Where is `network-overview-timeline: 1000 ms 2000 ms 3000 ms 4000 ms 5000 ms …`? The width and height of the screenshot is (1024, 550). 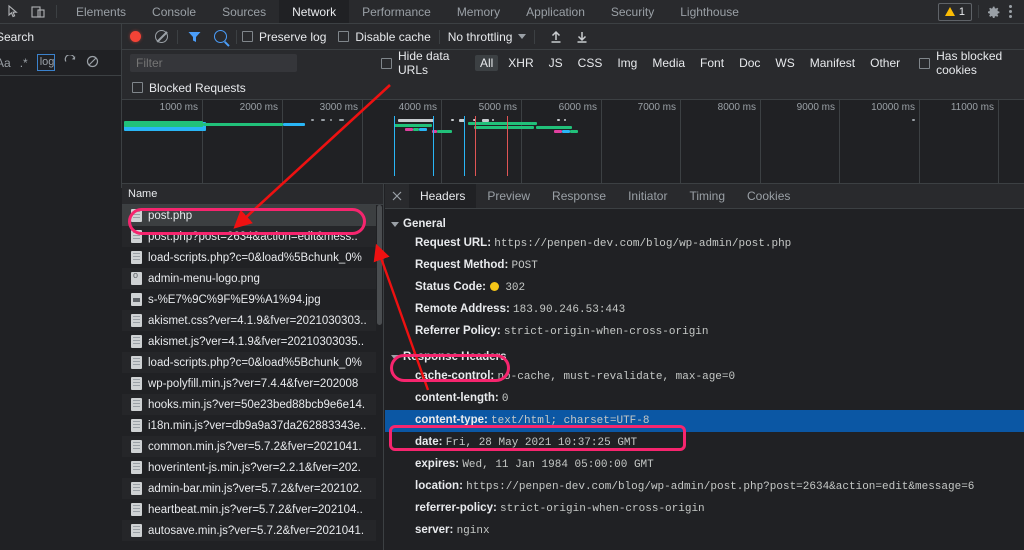 network-overview-timeline: 1000 ms 2000 ms 3000 ms 4000 ms 5000 ms … is located at coordinates (573, 142).